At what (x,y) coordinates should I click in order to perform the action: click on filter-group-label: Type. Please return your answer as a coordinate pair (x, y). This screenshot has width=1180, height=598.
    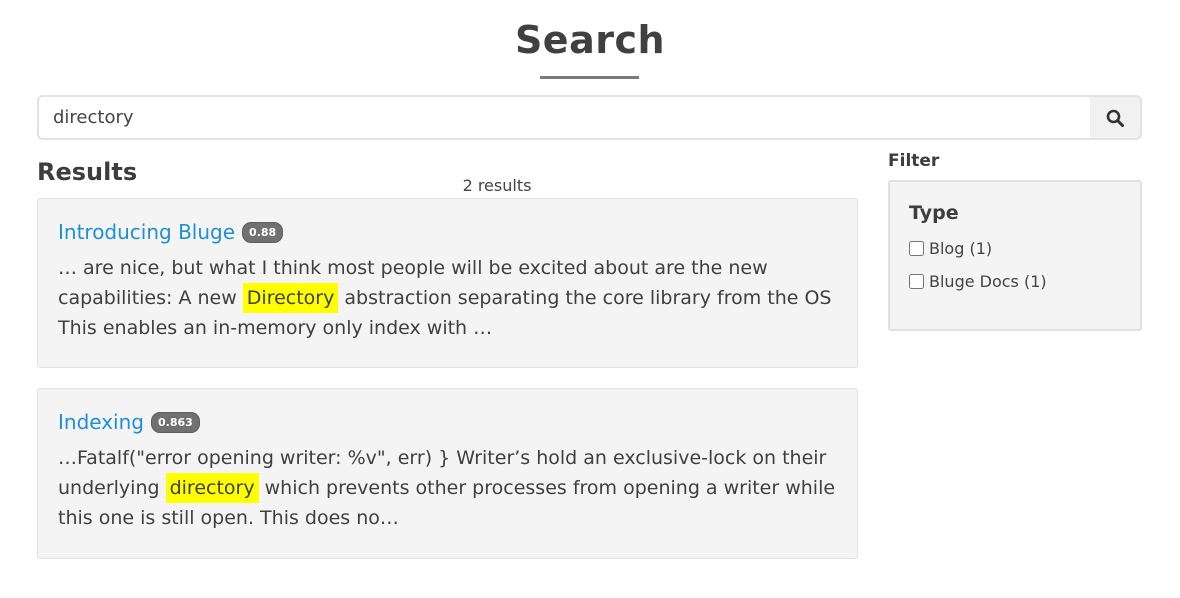
    Looking at the image, I should click on (934, 213).